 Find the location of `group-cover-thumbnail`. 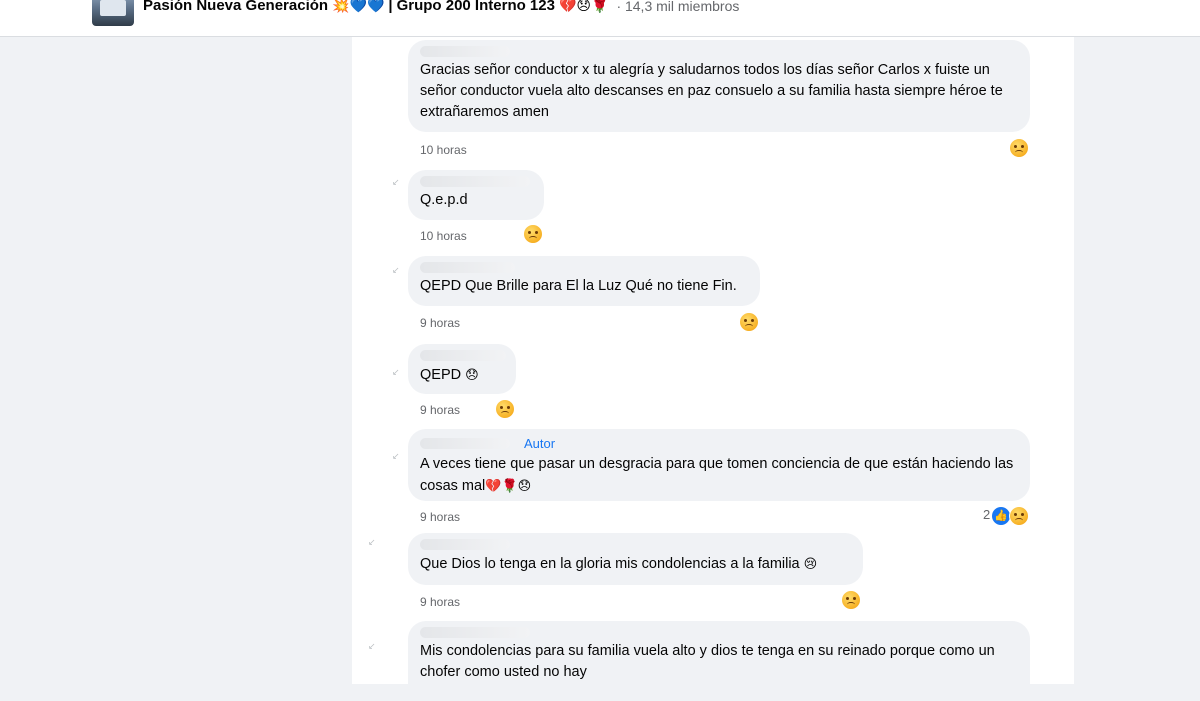

group-cover-thumbnail is located at coordinates (113, 13).